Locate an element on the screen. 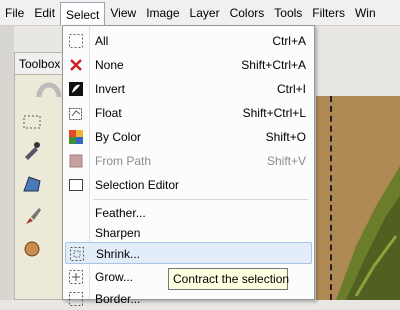  menu-windows: Win is located at coordinates (365, 13).